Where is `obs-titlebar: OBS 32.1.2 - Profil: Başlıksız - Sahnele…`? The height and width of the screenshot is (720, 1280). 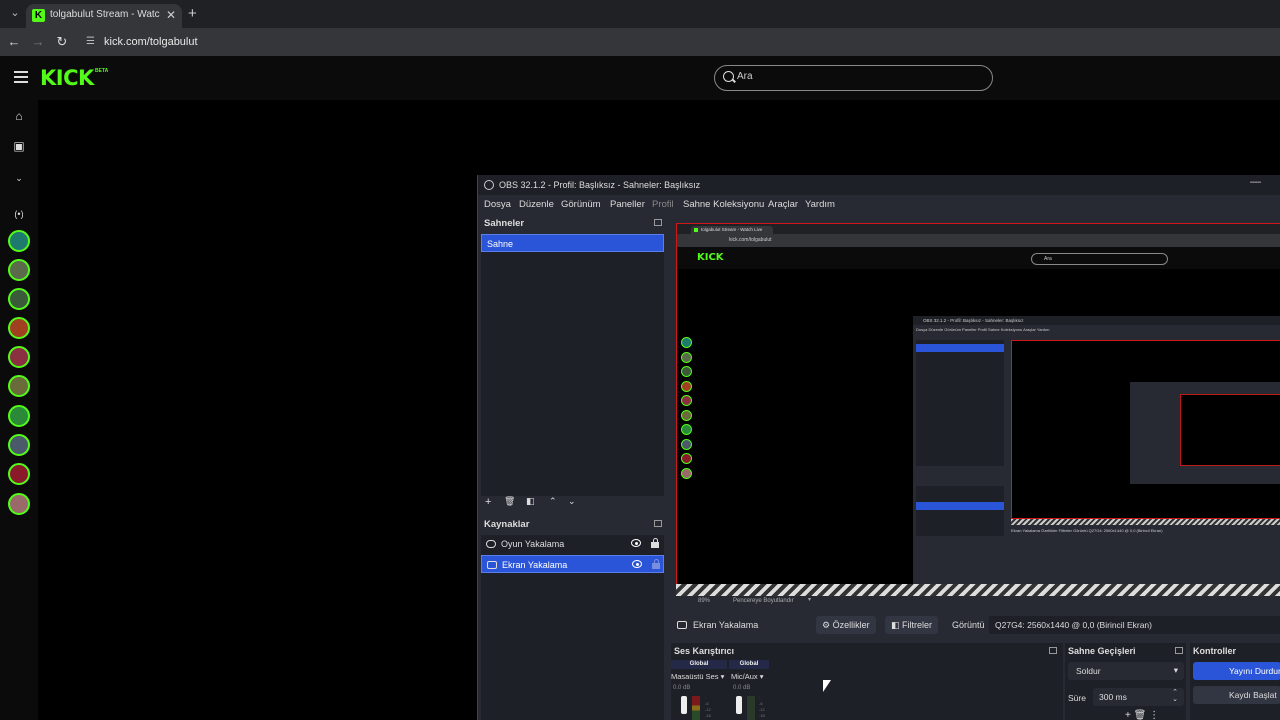 obs-titlebar: OBS 32.1.2 - Profil: Başlıksız - Sahnele… is located at coordinates (879, 185).